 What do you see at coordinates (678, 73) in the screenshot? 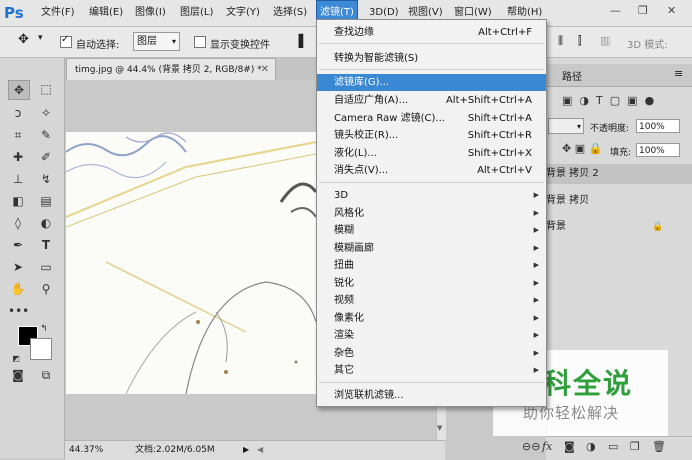
I see `panel-menu-icon: ≡` at bounding box center [678, 73].